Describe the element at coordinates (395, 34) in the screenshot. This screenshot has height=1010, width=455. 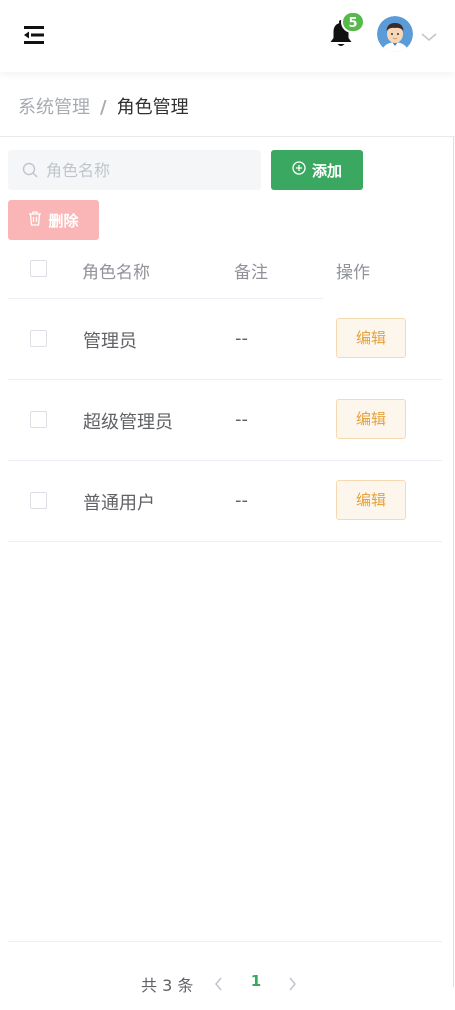
I see `user-avatar` at that location.